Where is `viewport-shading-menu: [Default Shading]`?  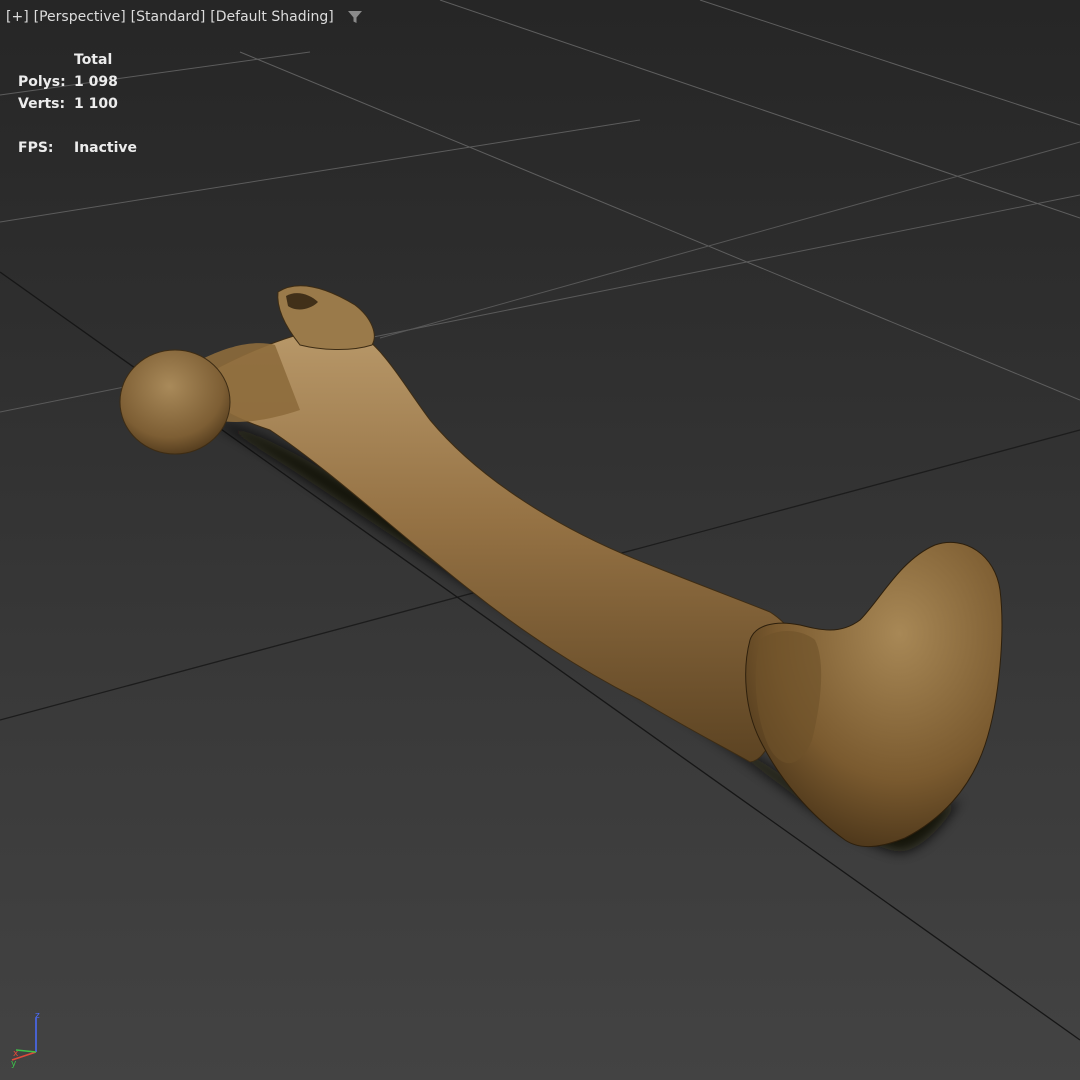 viewport-shading-menu: [Default Shading] is located at coordinates (271, 17).